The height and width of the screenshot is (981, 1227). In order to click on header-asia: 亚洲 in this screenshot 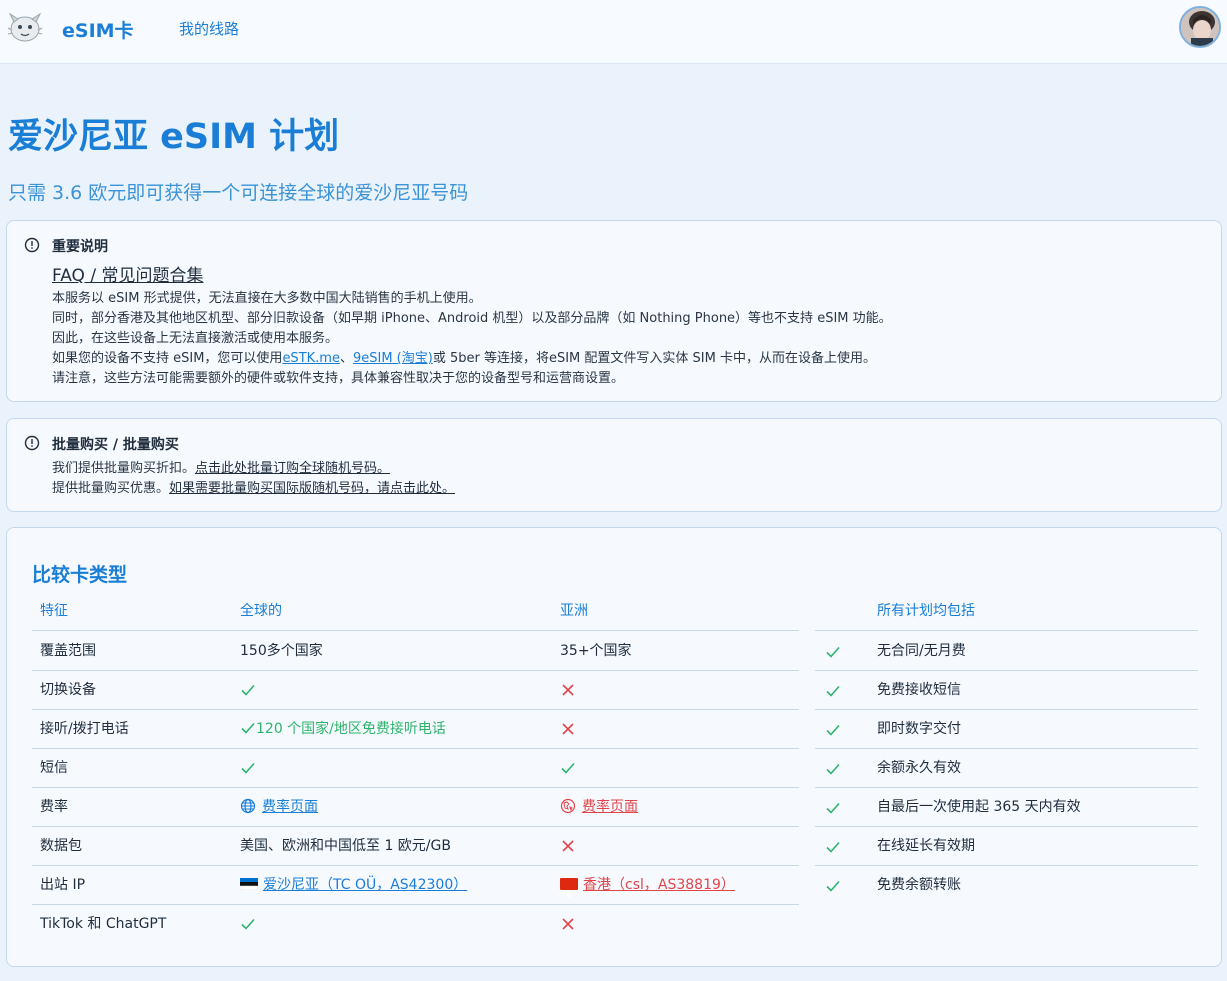, I will do `click(574, 611)`.